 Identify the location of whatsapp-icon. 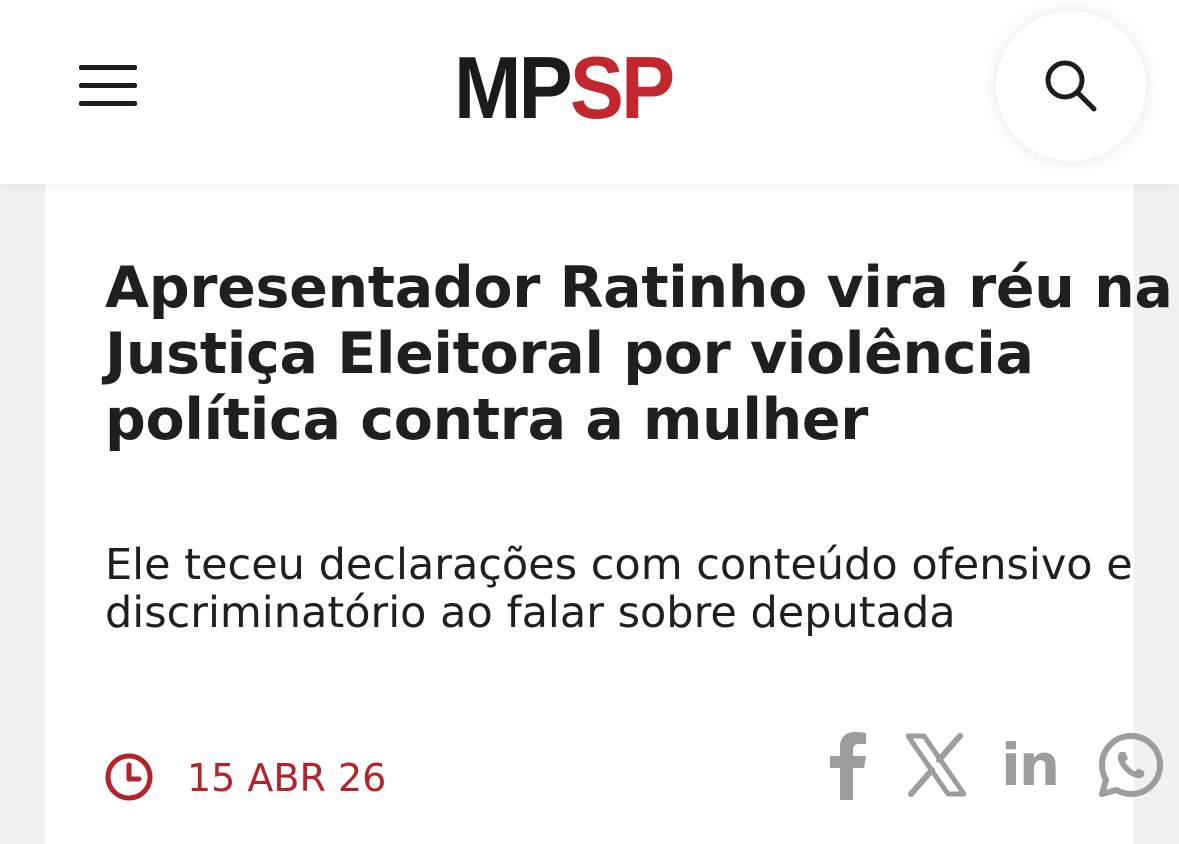
(1131, 765).